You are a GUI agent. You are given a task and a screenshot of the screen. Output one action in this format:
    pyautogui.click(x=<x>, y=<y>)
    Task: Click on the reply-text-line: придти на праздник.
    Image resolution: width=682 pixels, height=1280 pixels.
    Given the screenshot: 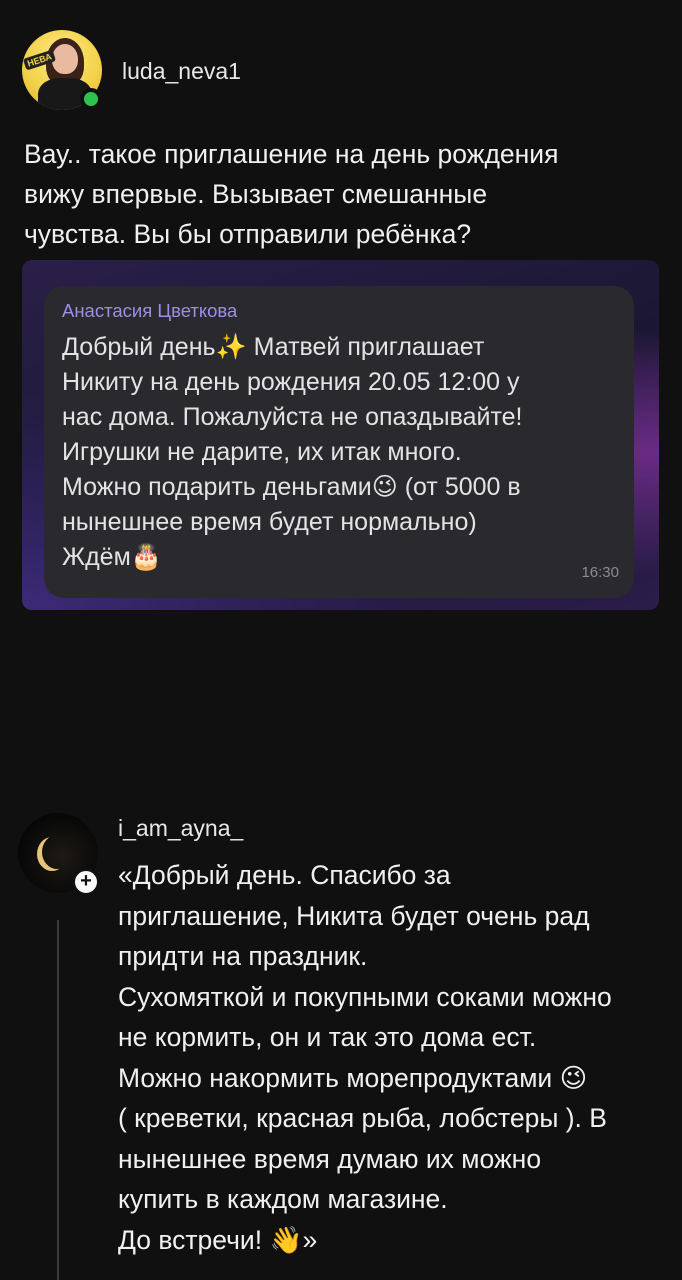 What is the action you would take?
    pyautogui.click(x=243, y=956)
    